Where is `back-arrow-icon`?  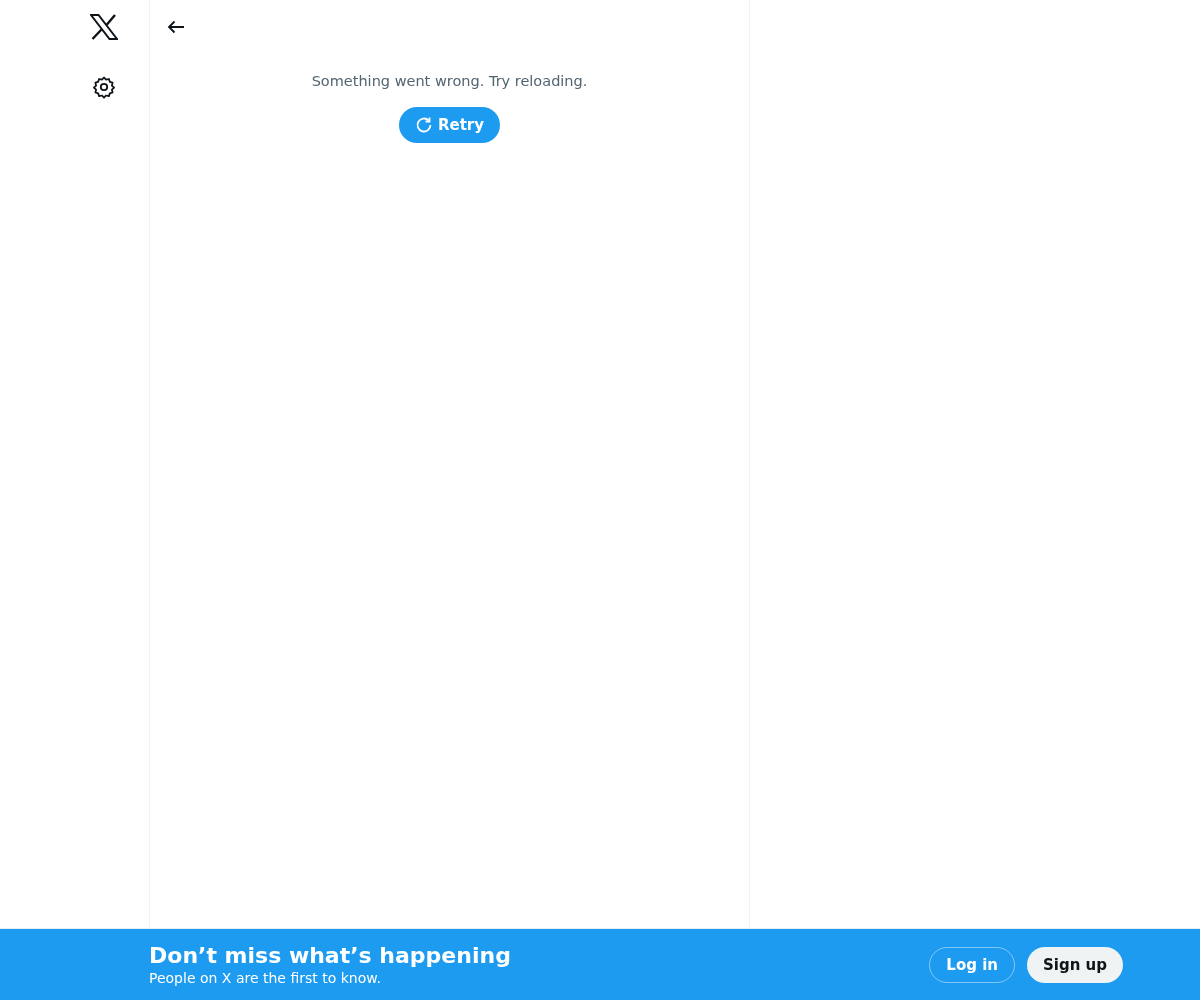
back-arrow-icon is located at coordinates (176, 26).